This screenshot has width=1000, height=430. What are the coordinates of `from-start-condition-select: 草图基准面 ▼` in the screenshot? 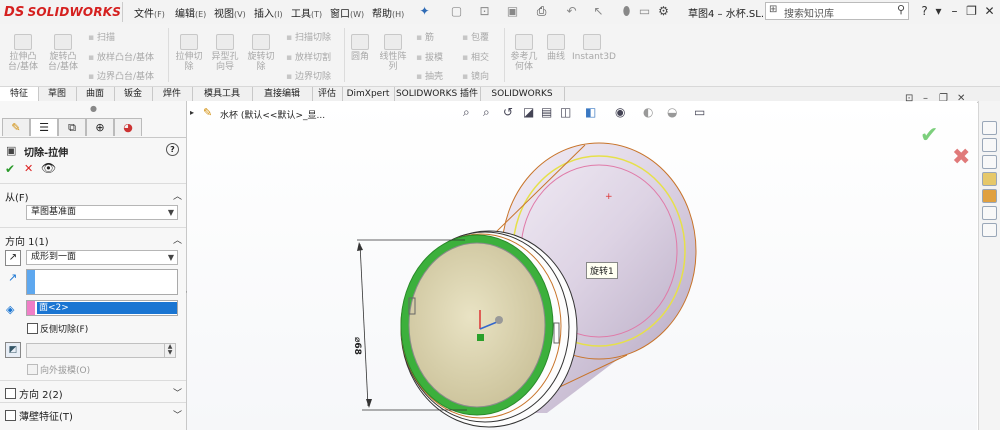 It's located at (102, 212).